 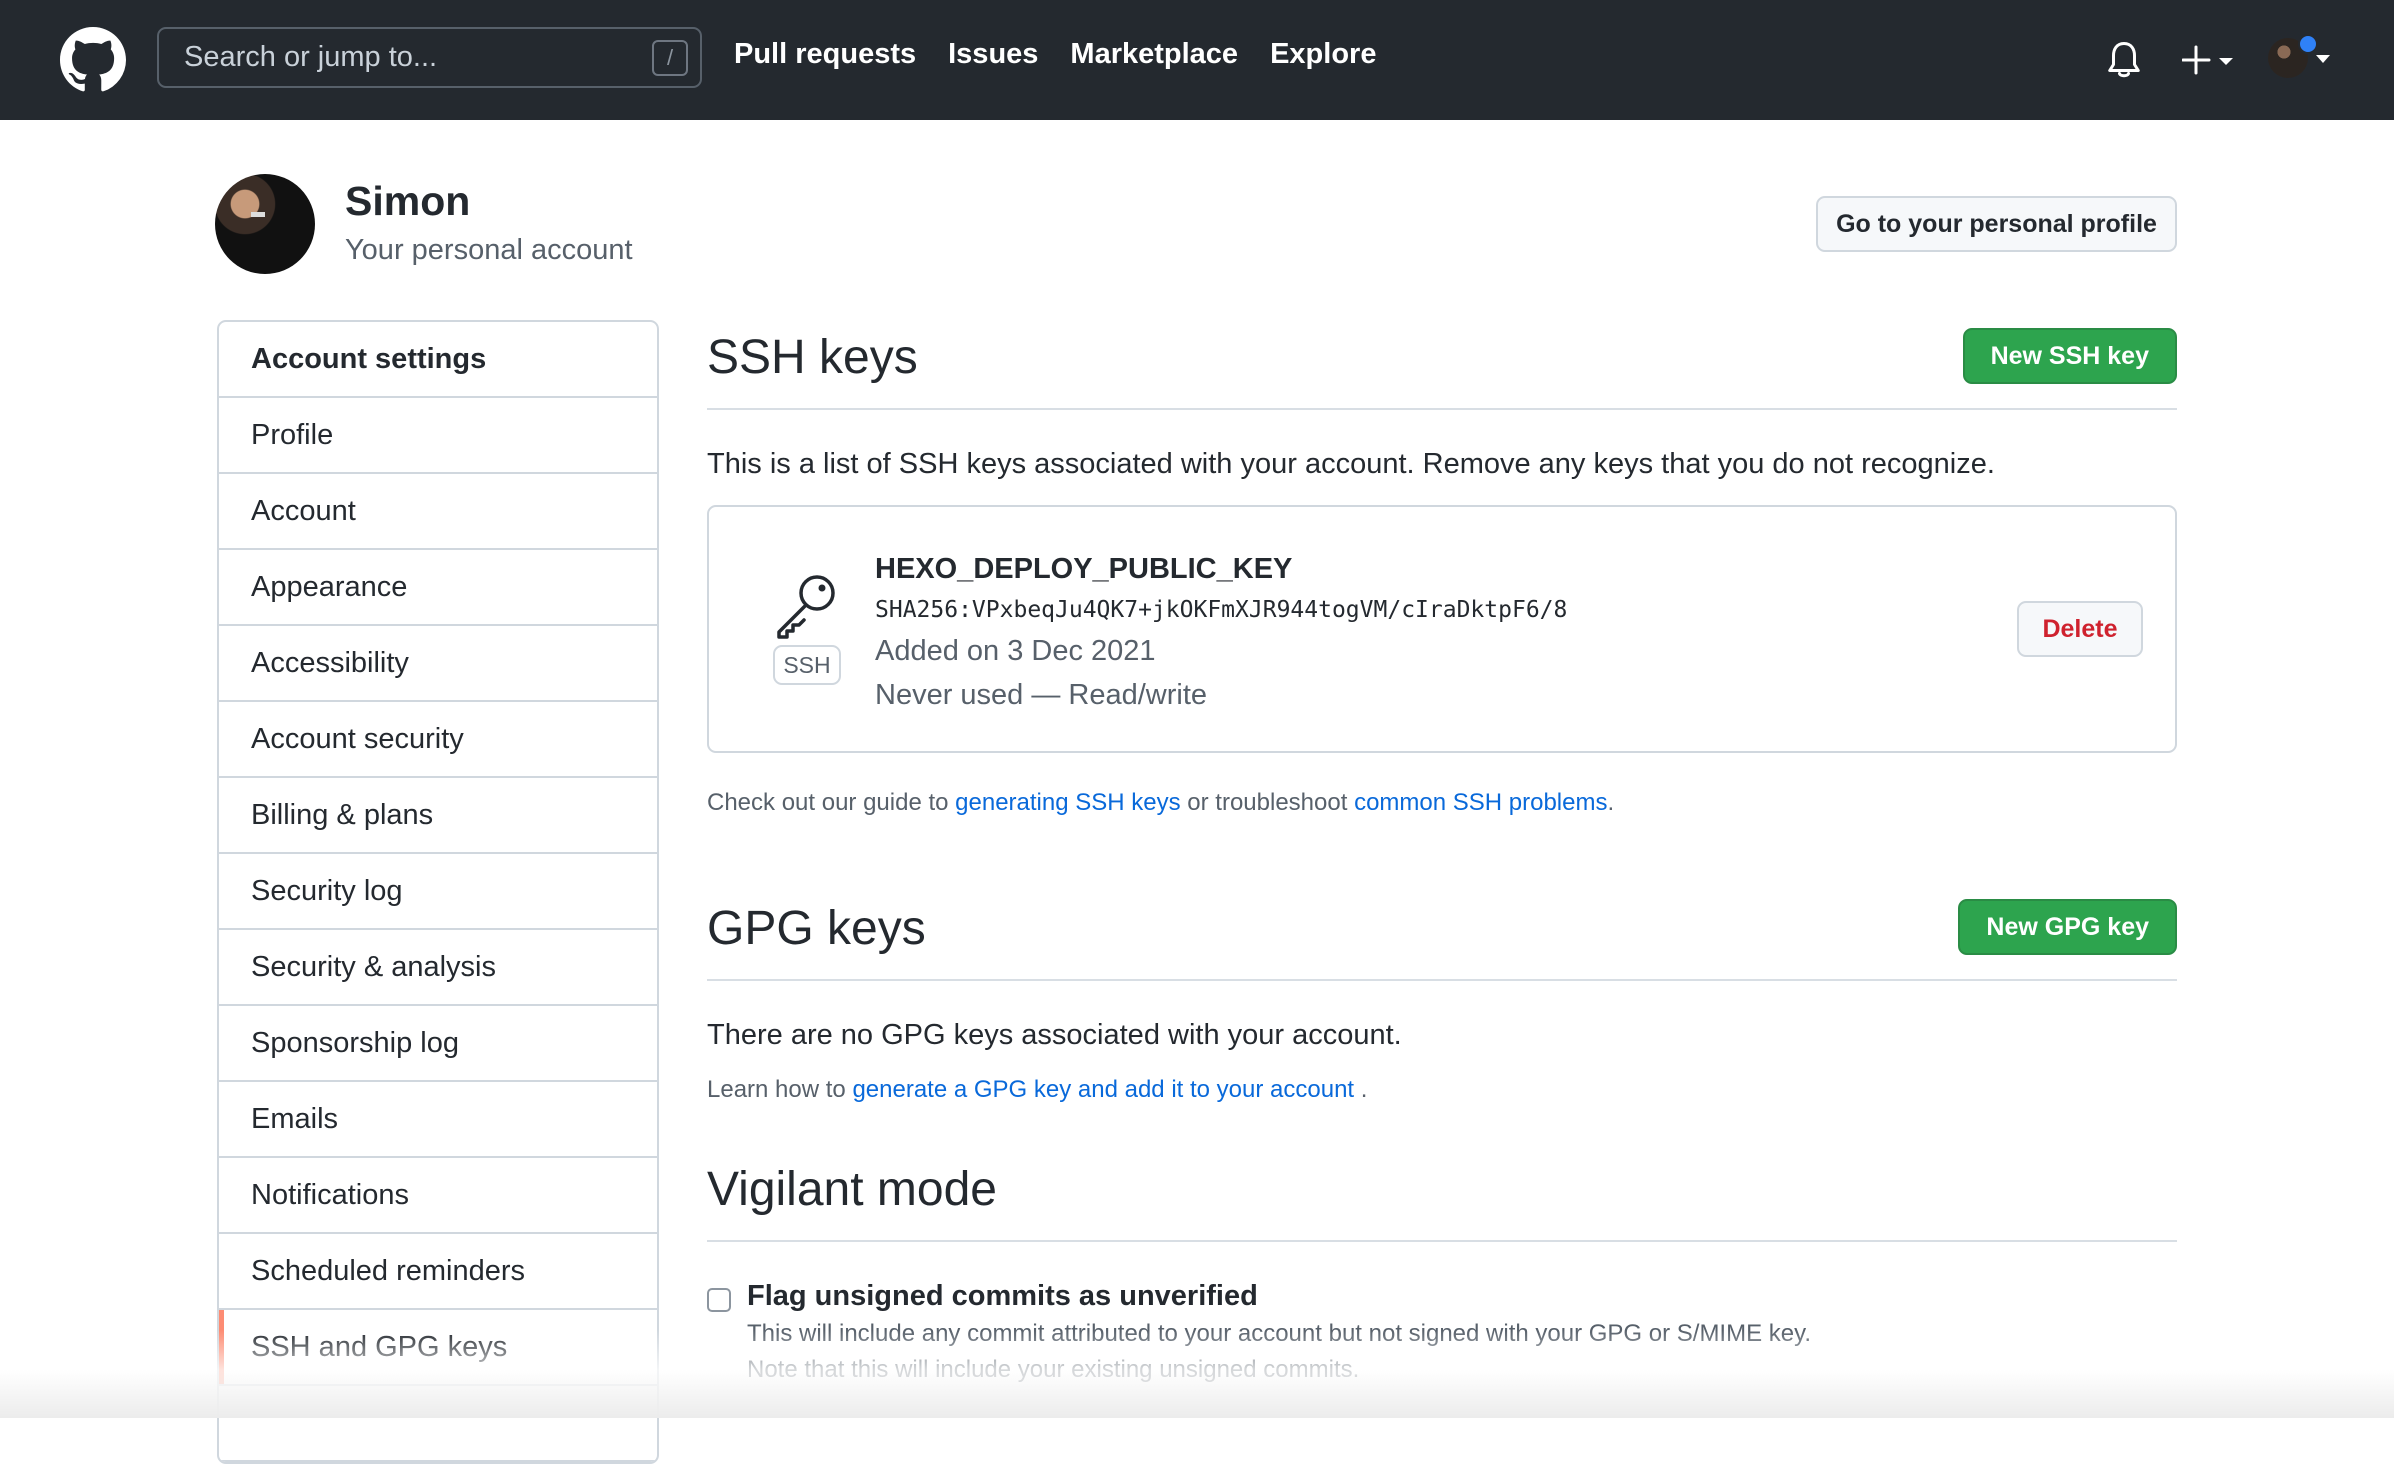 What do you see at coordinates (1267, 802) in the screenshot?
I see `ssh-guide-middle: or troubleshoot` at bounding box center [1267, 802].